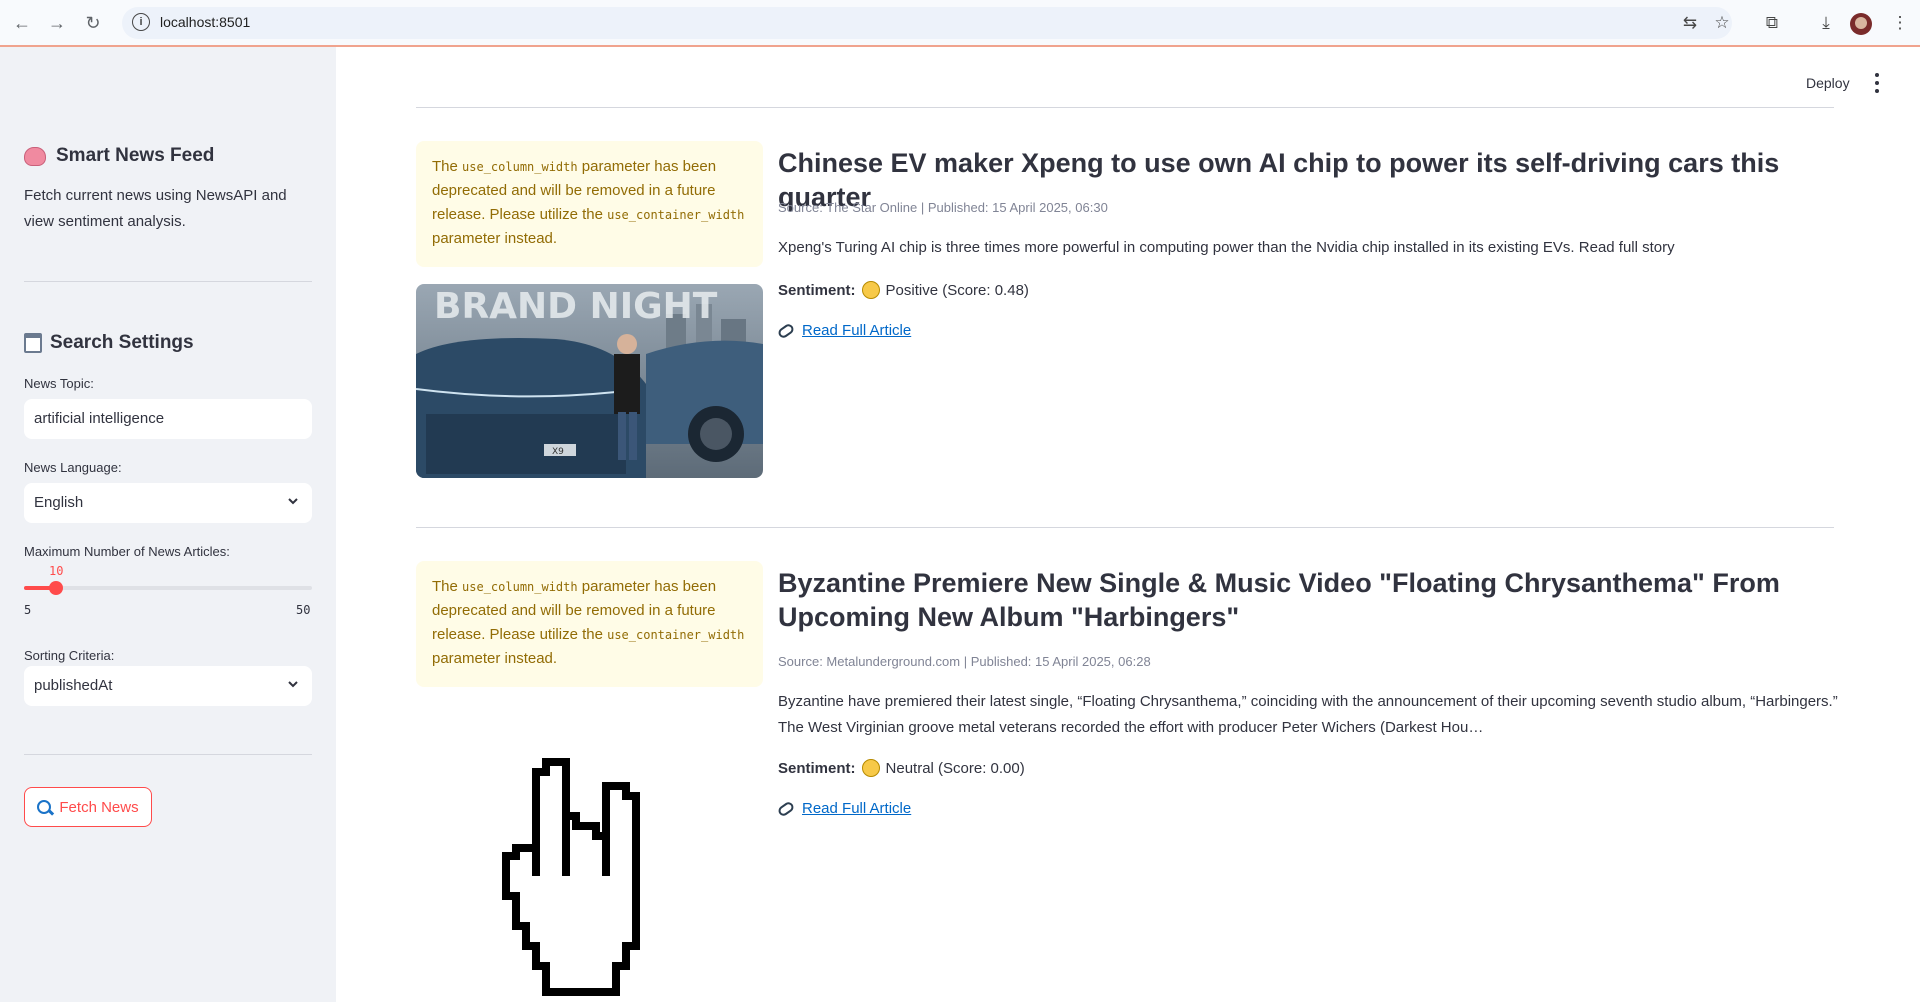  Describe the element at coordinates (1690, 23) in the screenshot. I see `translate-icon: ⇆` at that location.